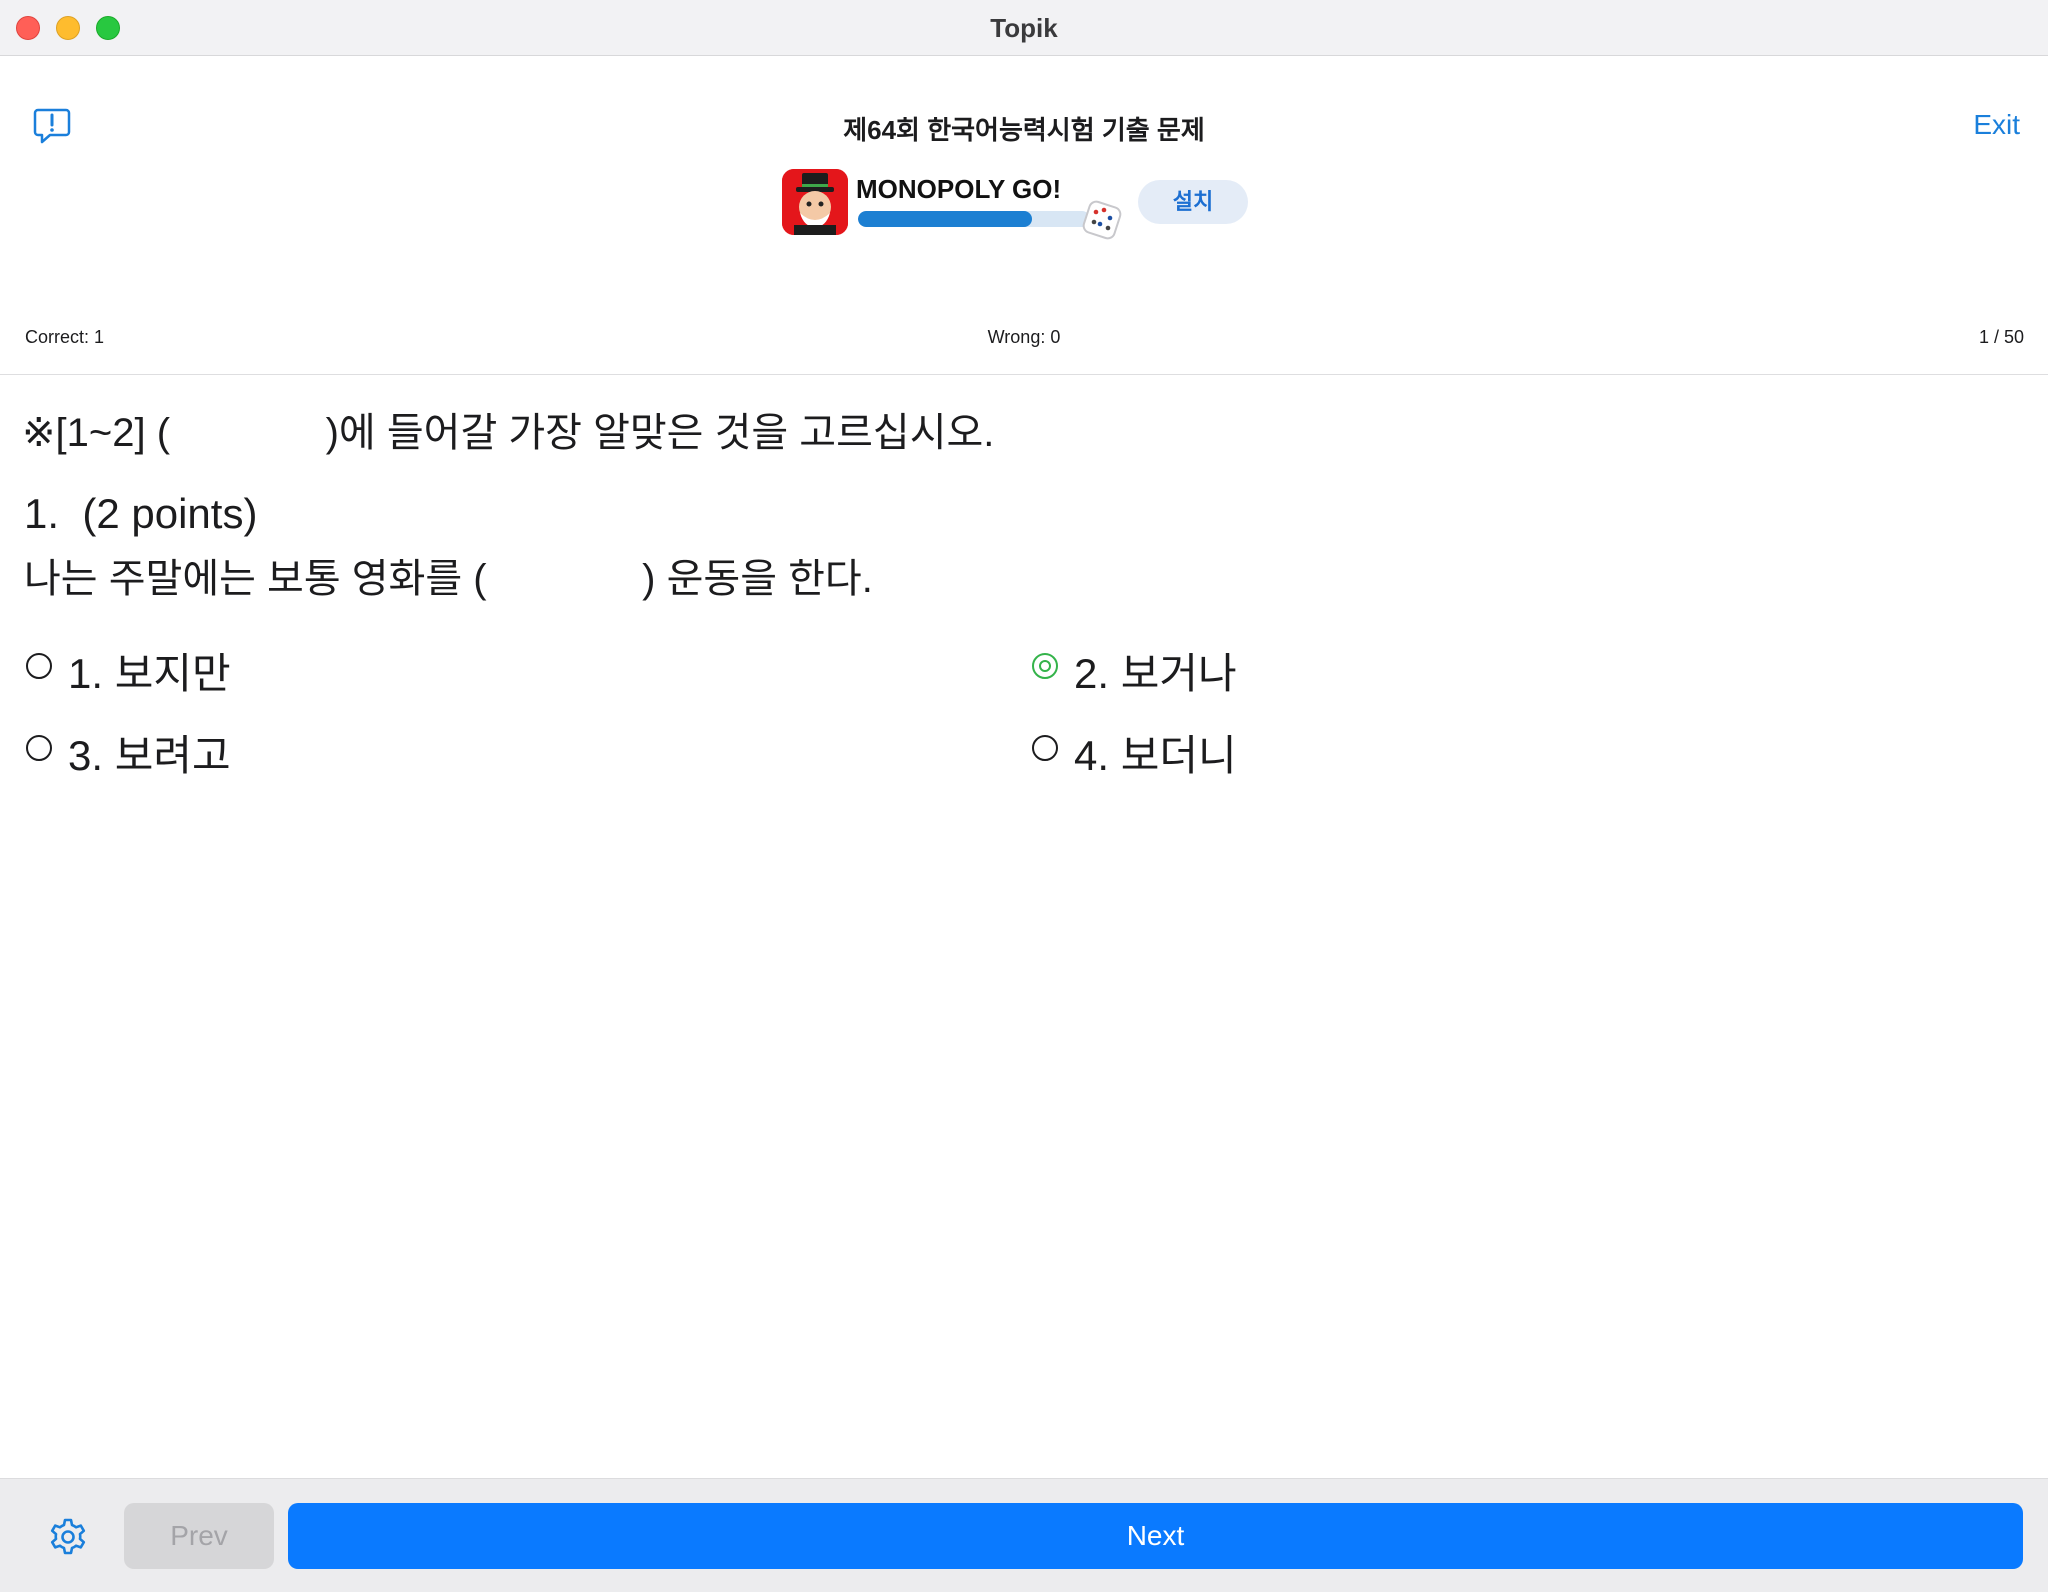  What do you see at coordinates (959, 189) in the screenshot?
I see `ad-app-name: MONOPOLY GO!` at bounding box center [959, 189].